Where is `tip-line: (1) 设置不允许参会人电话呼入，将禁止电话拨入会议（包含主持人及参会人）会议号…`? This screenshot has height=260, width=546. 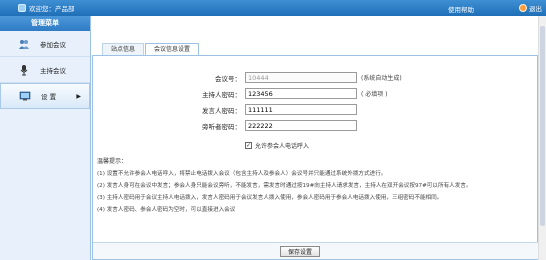 tip-line: (1) 设置不允许参会人电话呼入，将禁止电话拨入会议（包含主持人及参会人）会议号… is located at coordinates (242, 174).